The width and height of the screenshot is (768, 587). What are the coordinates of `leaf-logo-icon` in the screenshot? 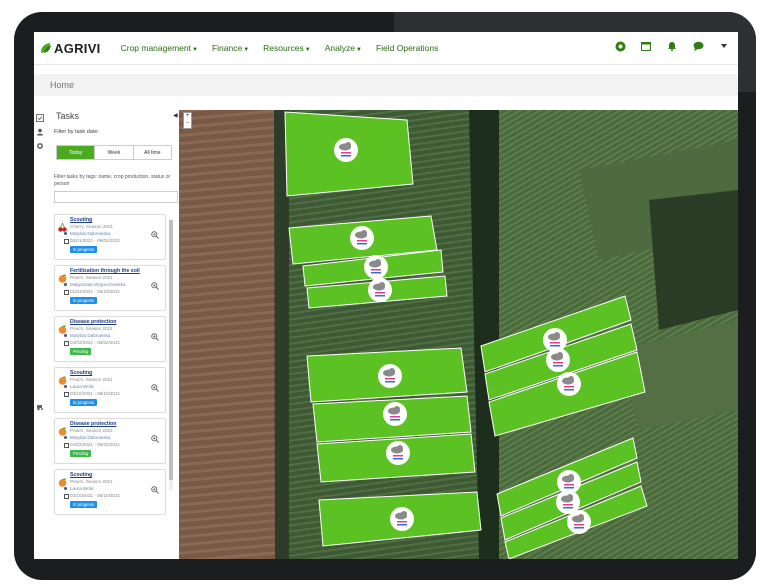 It's located at (46, 48).